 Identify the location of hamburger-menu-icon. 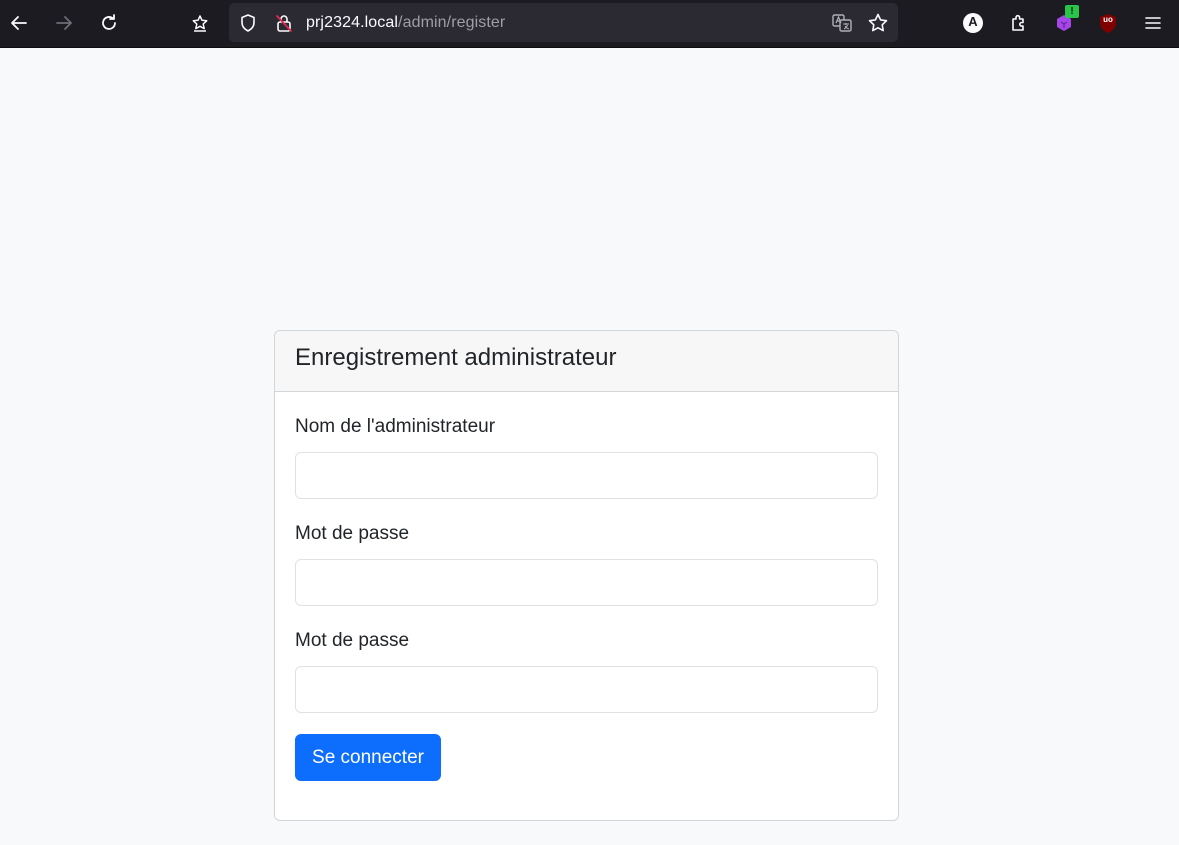
(1153, 23).